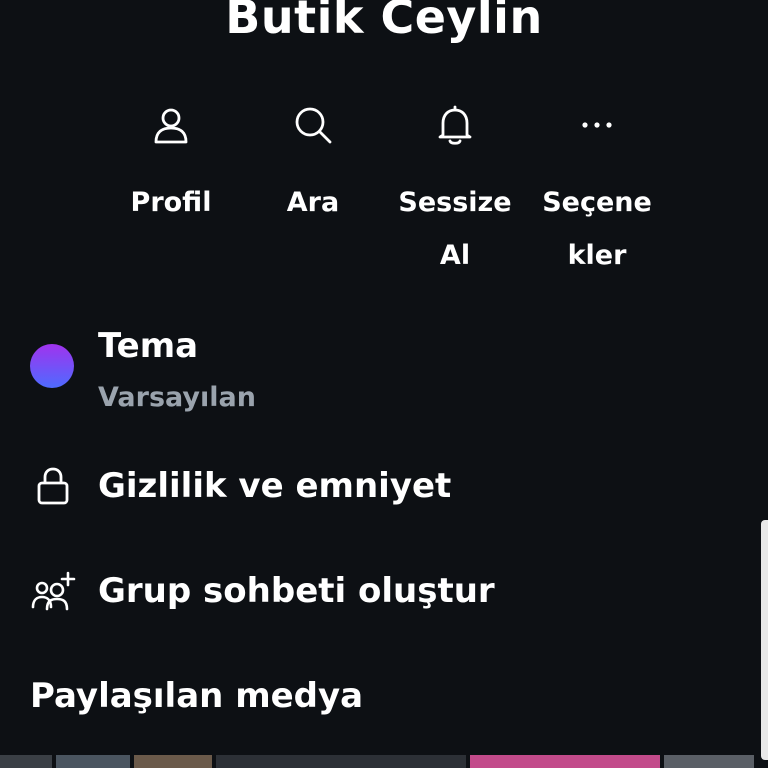 The width and height of the screenshot is (768, 768). I want to click on add-group-icon, so click(53, 591).